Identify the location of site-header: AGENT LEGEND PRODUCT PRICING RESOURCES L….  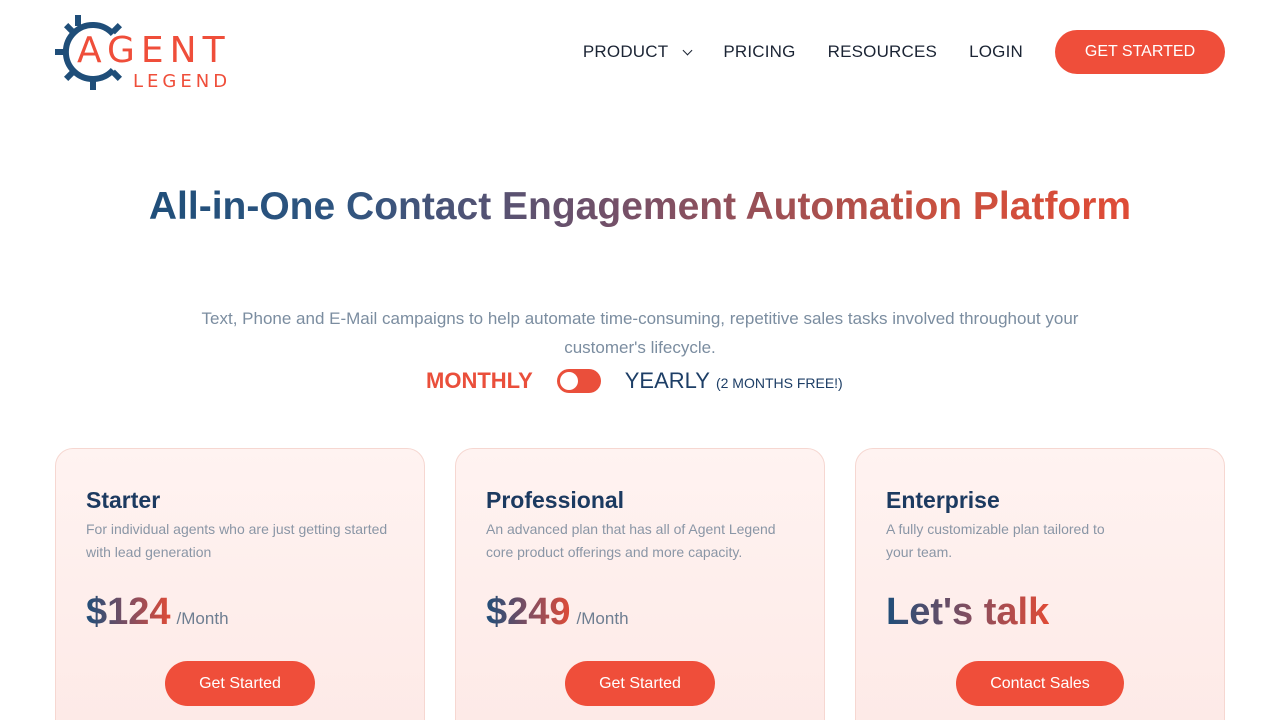
(640, 52).